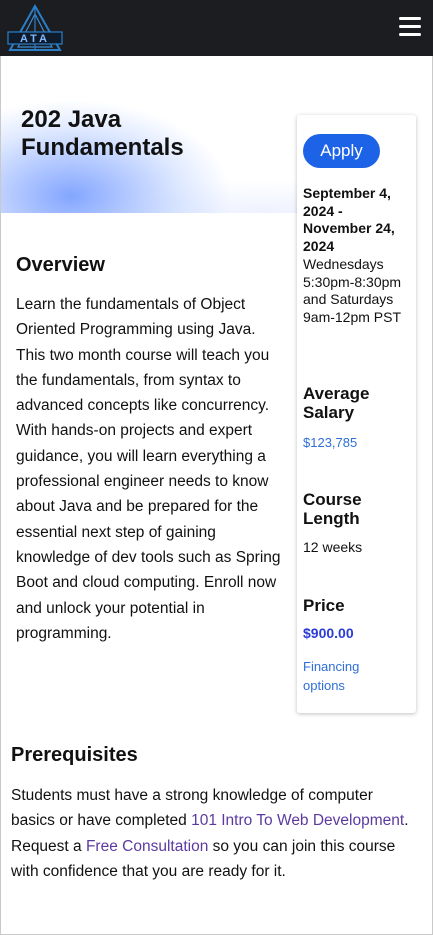 The width and height of the screenshot is (433, 935). What do you see at coordinates (341, 151) in the screenshot?
I see `apply-button: Apply` at bounding box center [341, 151].